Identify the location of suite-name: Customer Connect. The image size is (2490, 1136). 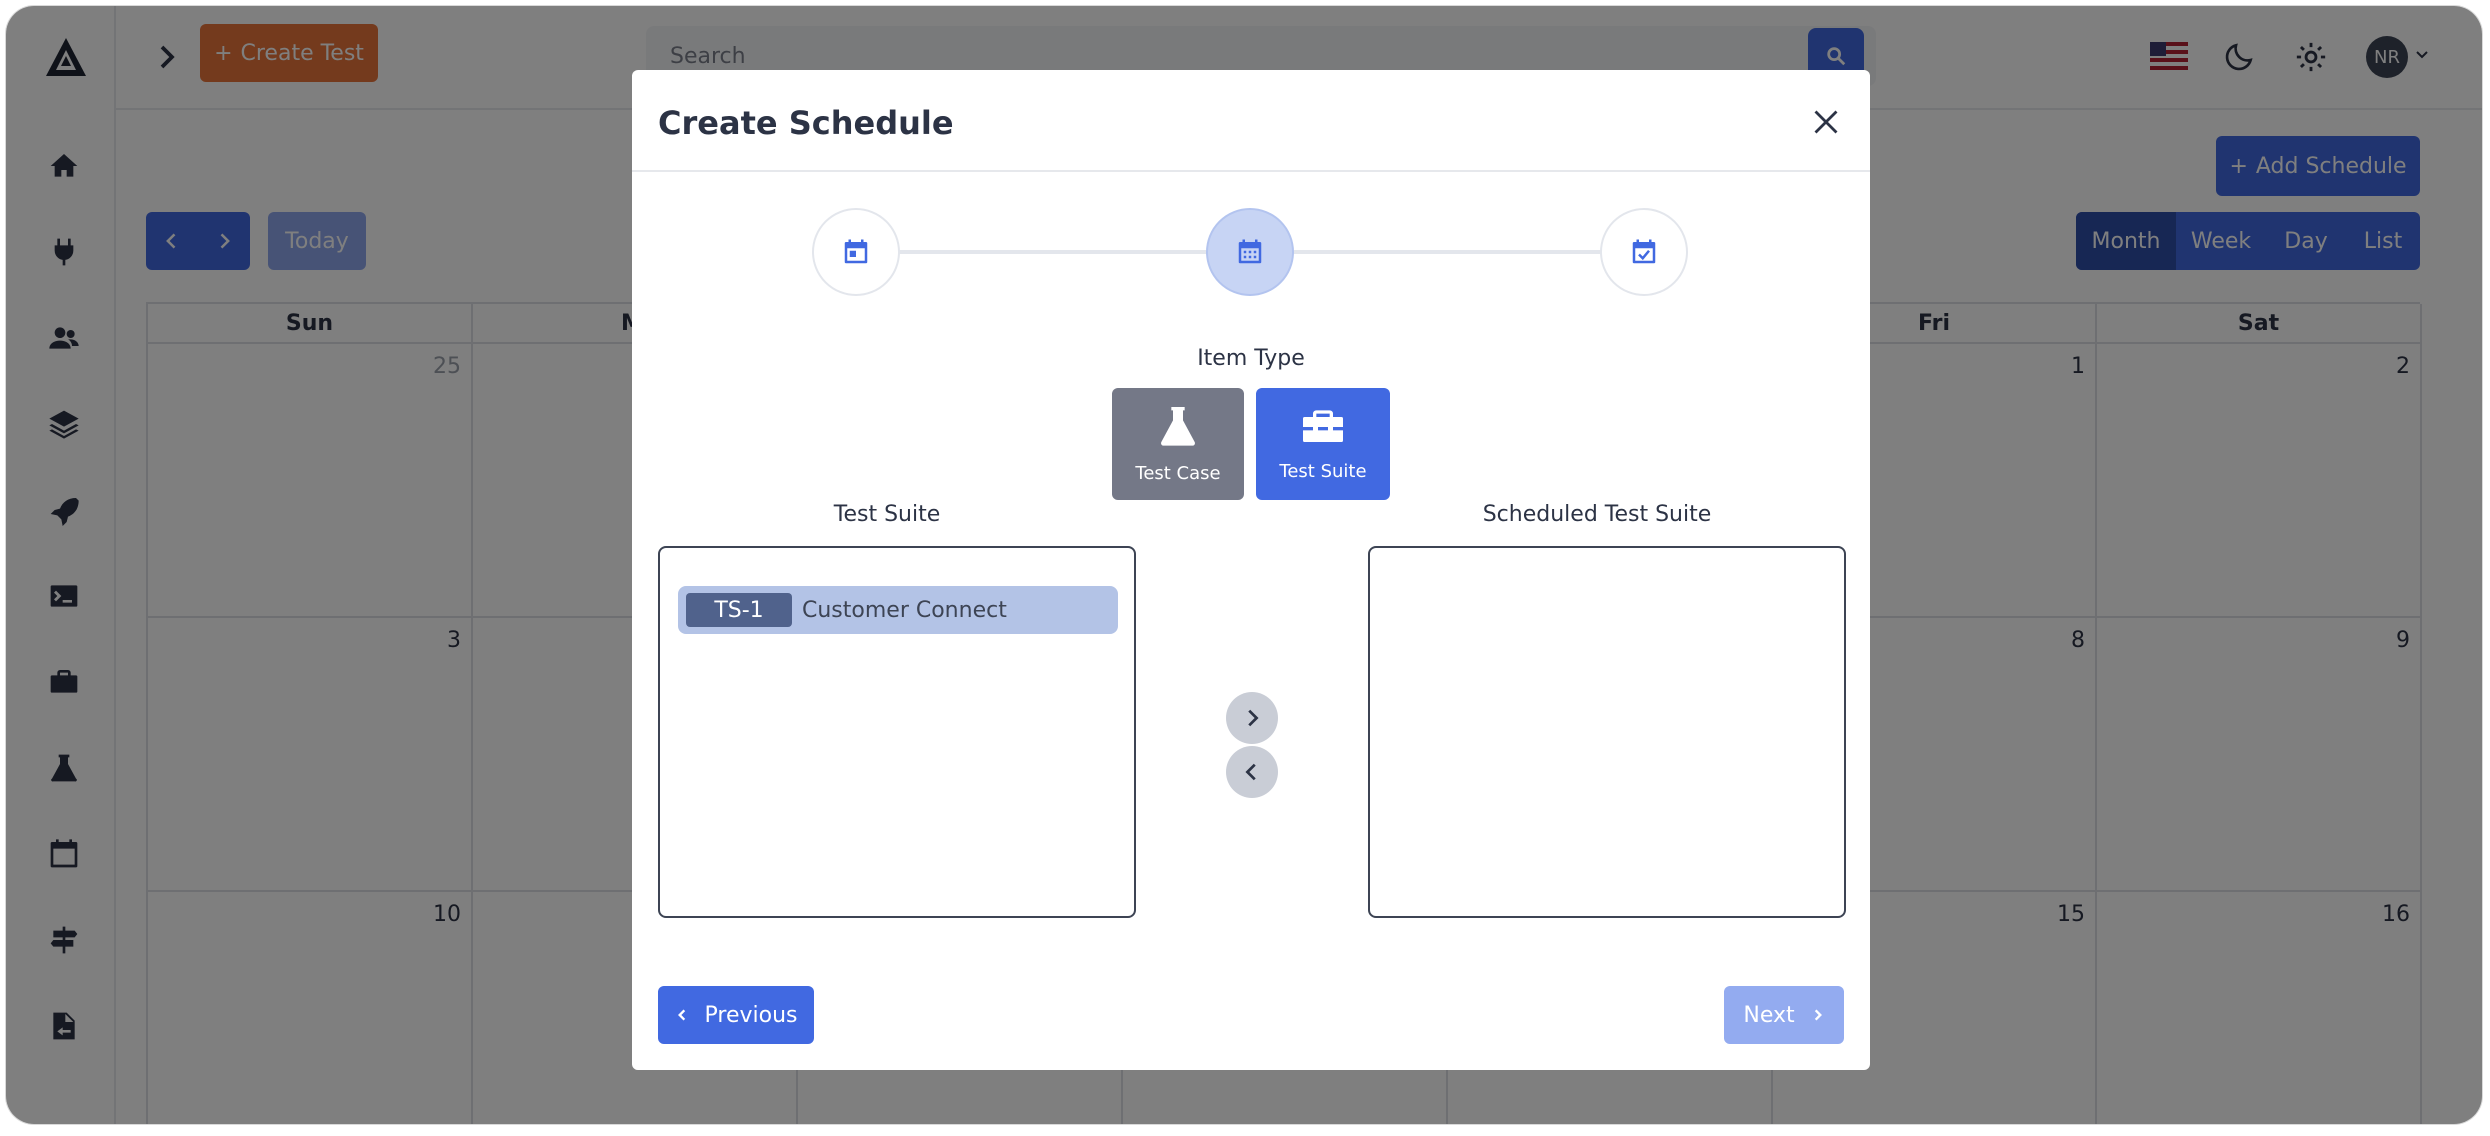
(904, 610).